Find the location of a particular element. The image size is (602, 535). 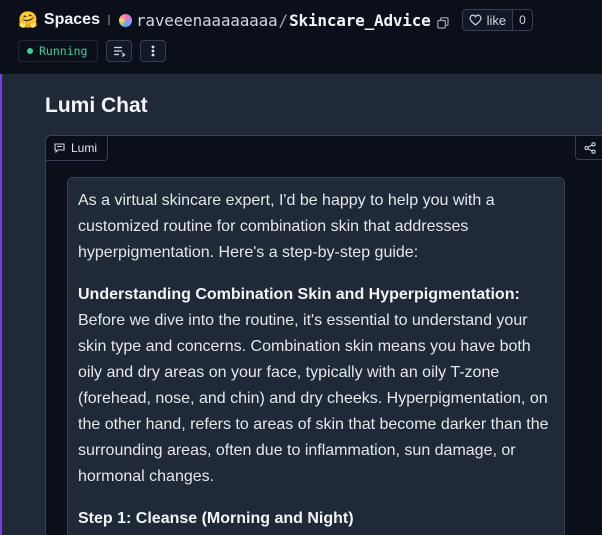

like-button-main: like is located at coordinates (487, 20).